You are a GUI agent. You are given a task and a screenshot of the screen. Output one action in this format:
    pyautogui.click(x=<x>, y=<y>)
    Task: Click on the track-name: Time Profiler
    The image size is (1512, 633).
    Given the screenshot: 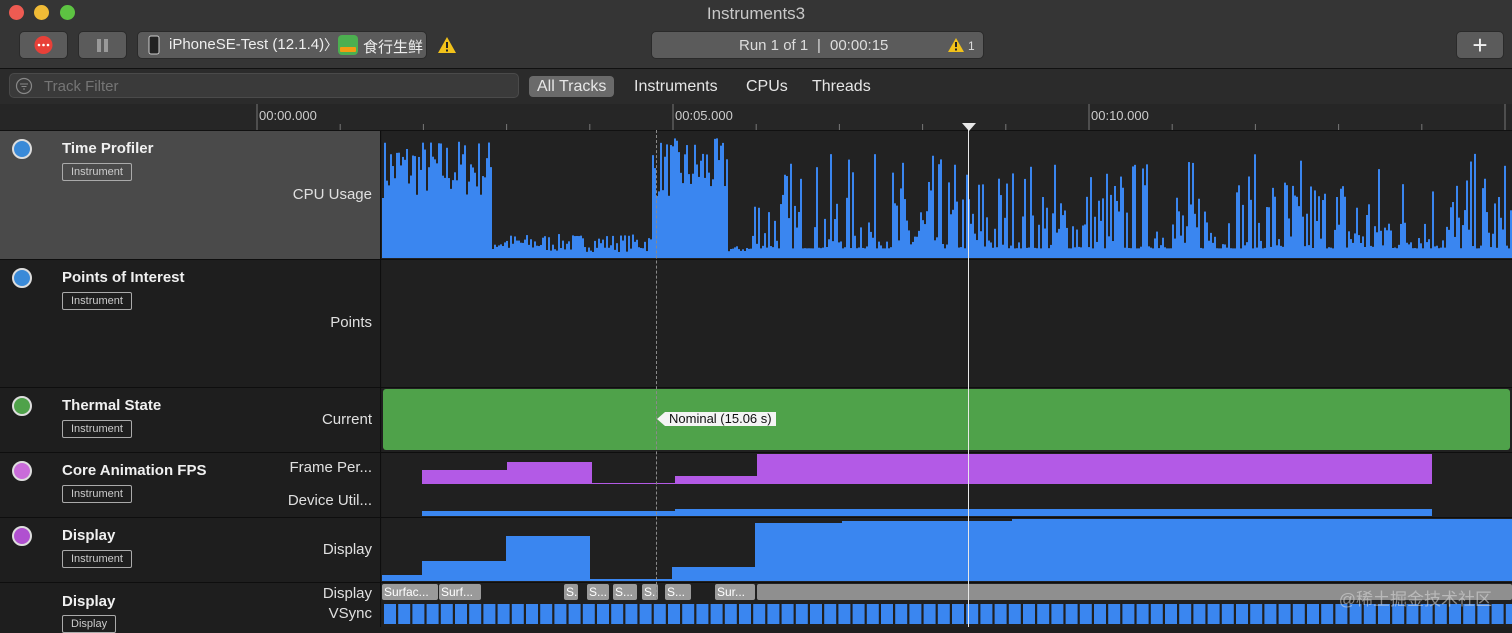 What is the action you would take?
    pyautogui.click(x=108, y=148)
    